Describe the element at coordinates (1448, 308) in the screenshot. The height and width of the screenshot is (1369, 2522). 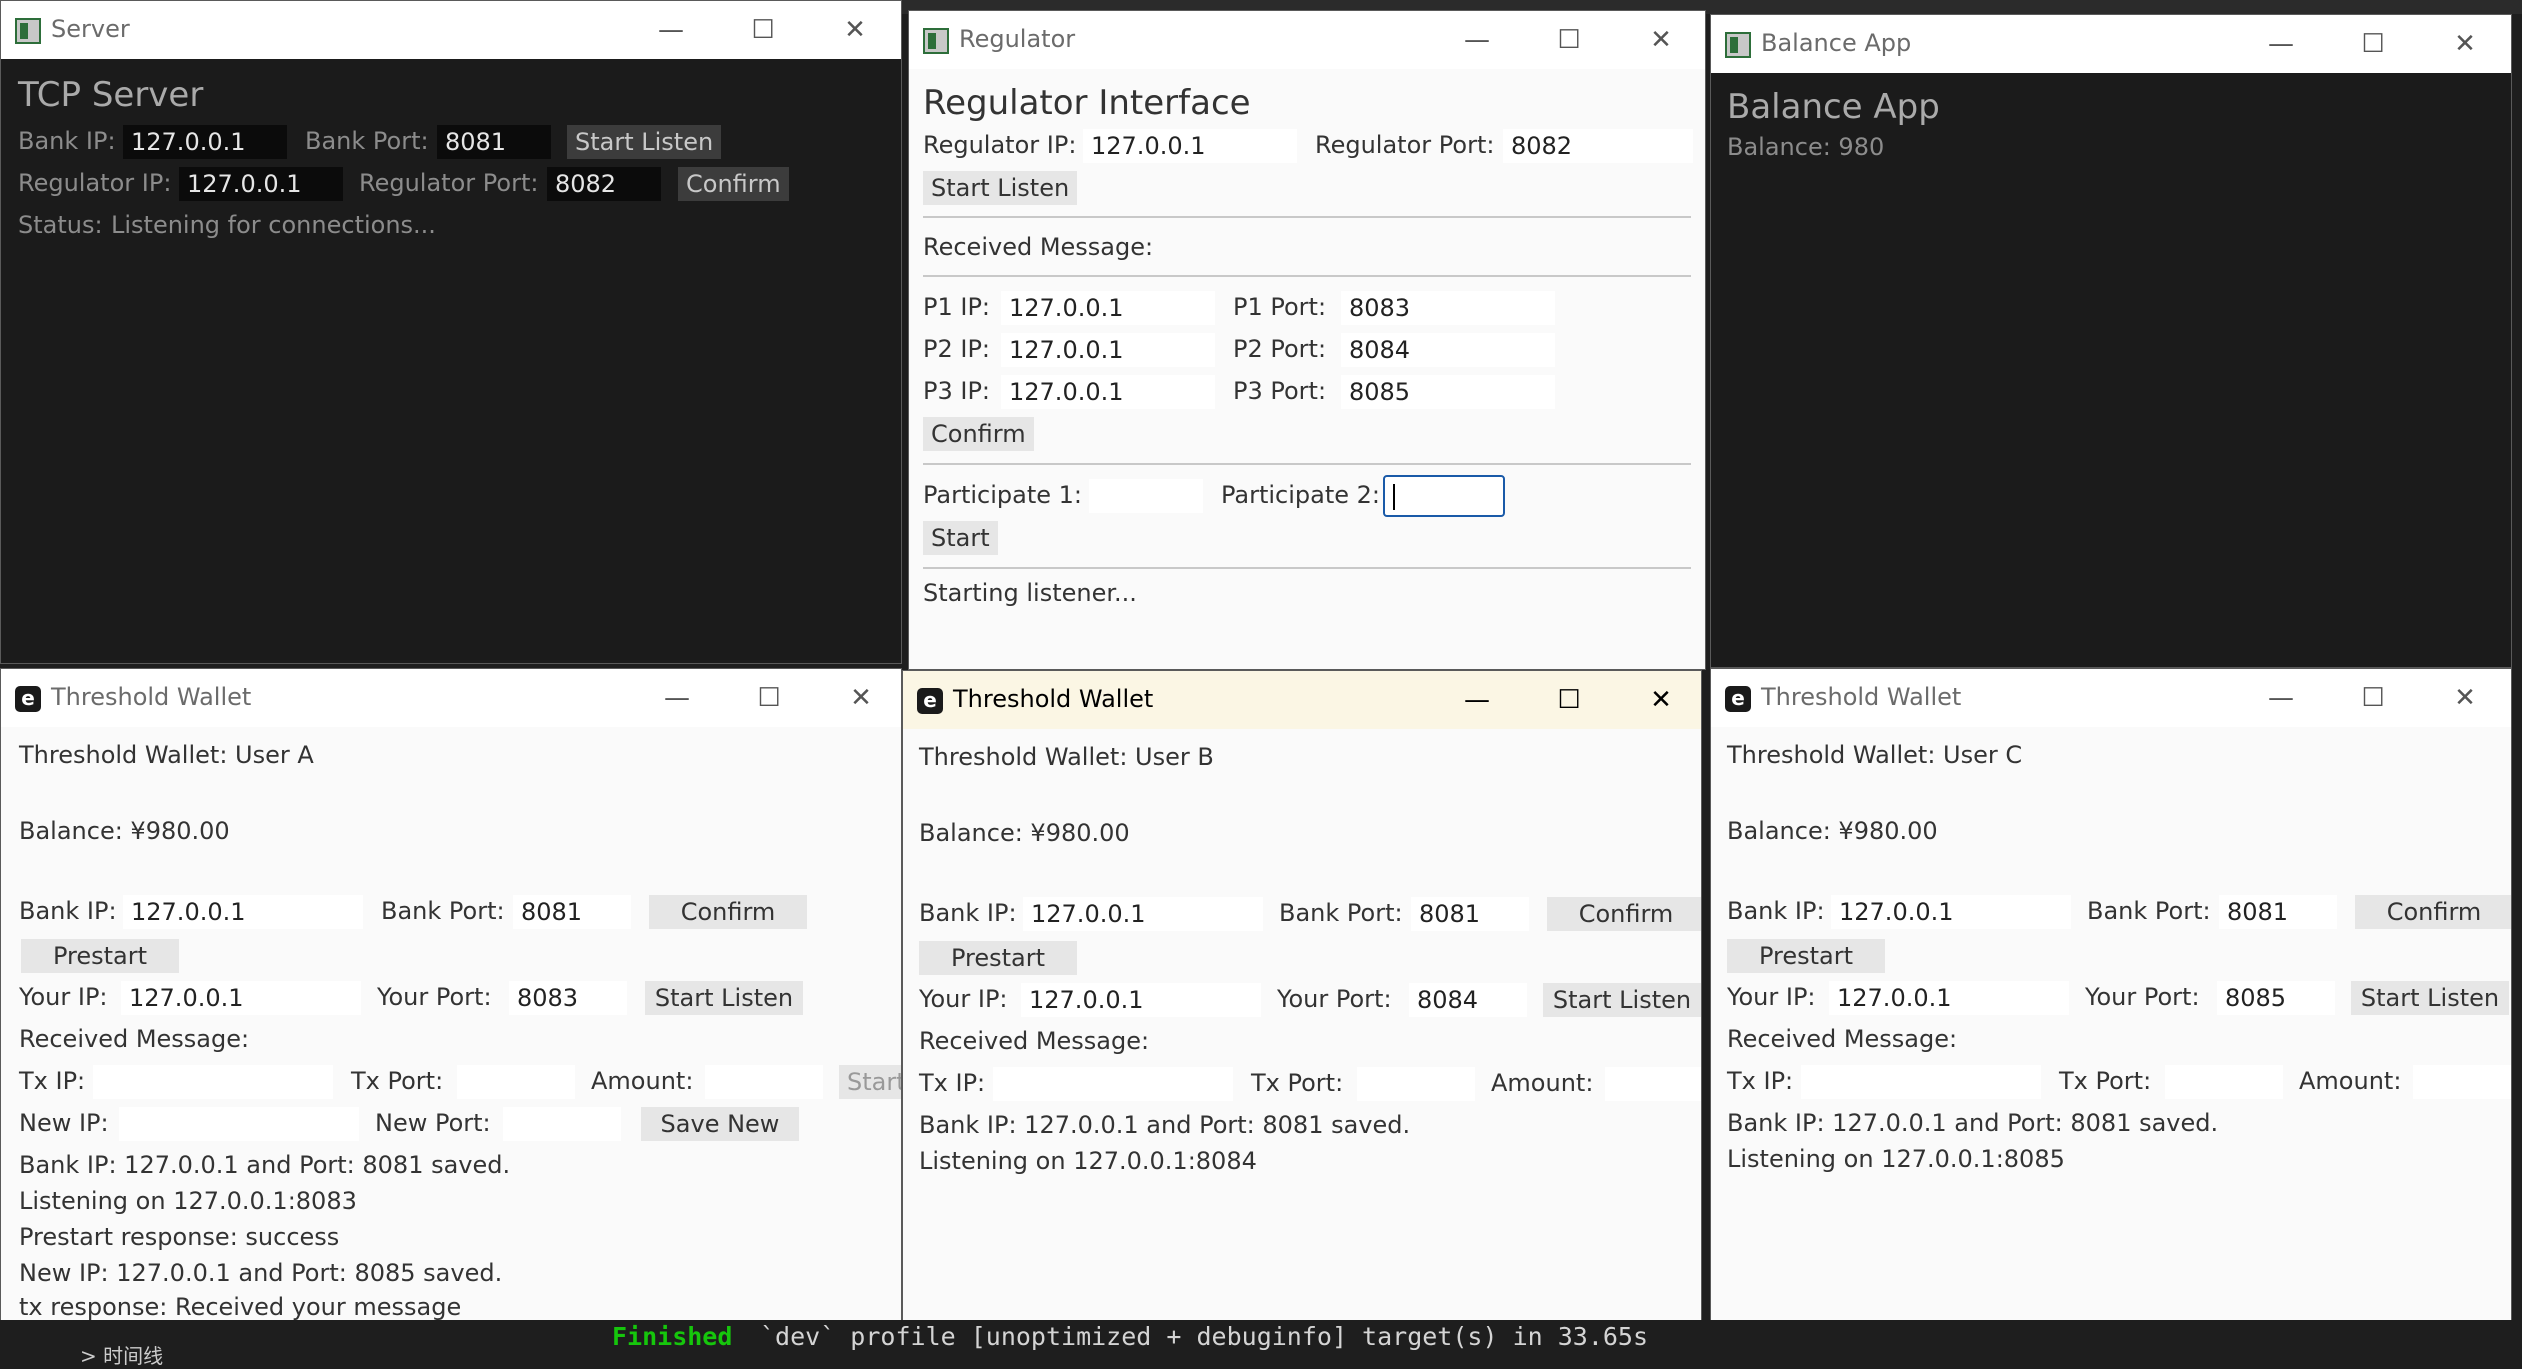
I see `p1-port-input: 8083` at that location.